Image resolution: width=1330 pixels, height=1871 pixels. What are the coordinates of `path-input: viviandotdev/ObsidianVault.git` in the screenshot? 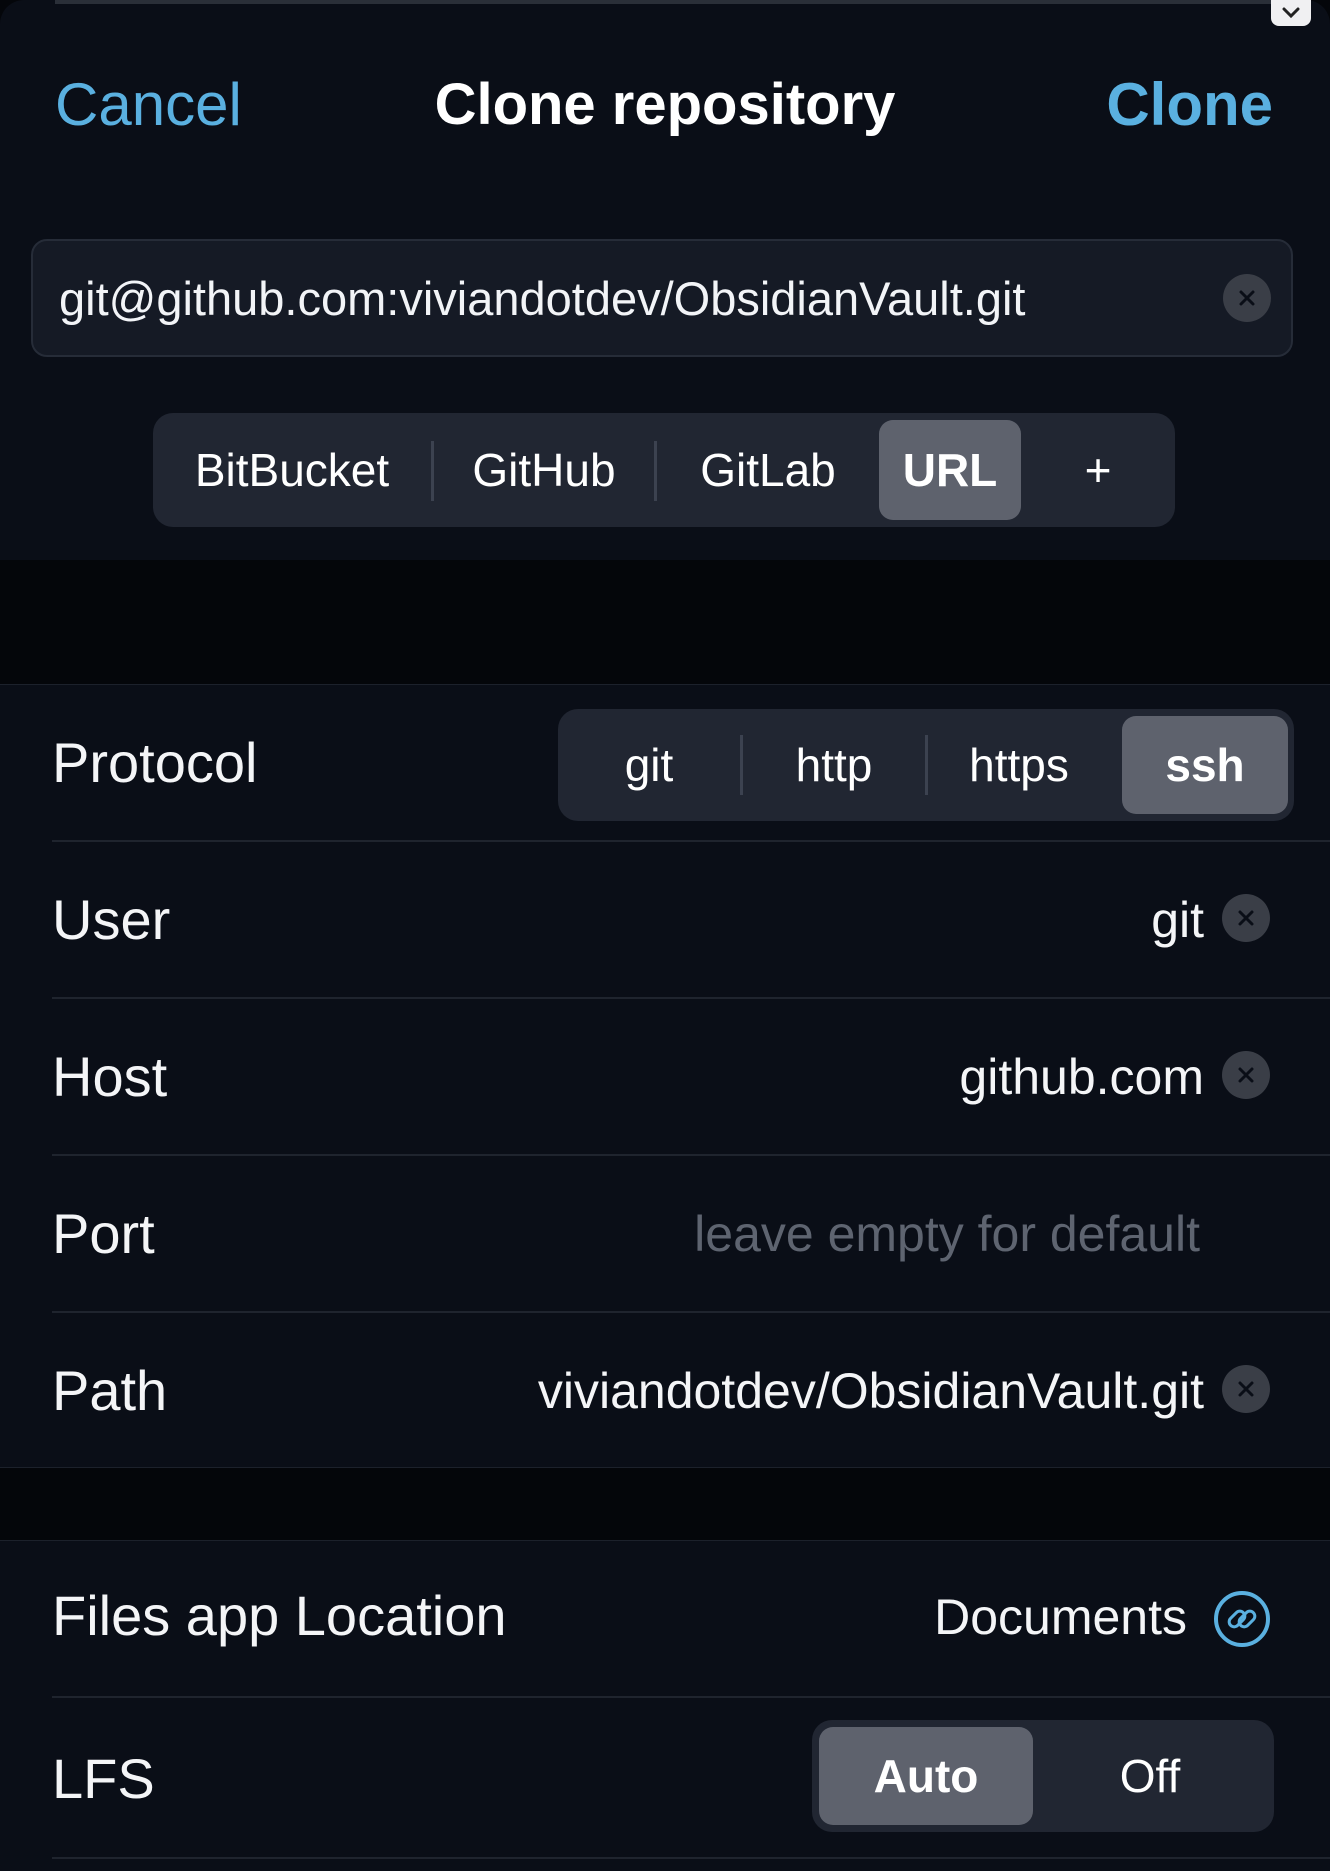 It's located at (871, 1391).